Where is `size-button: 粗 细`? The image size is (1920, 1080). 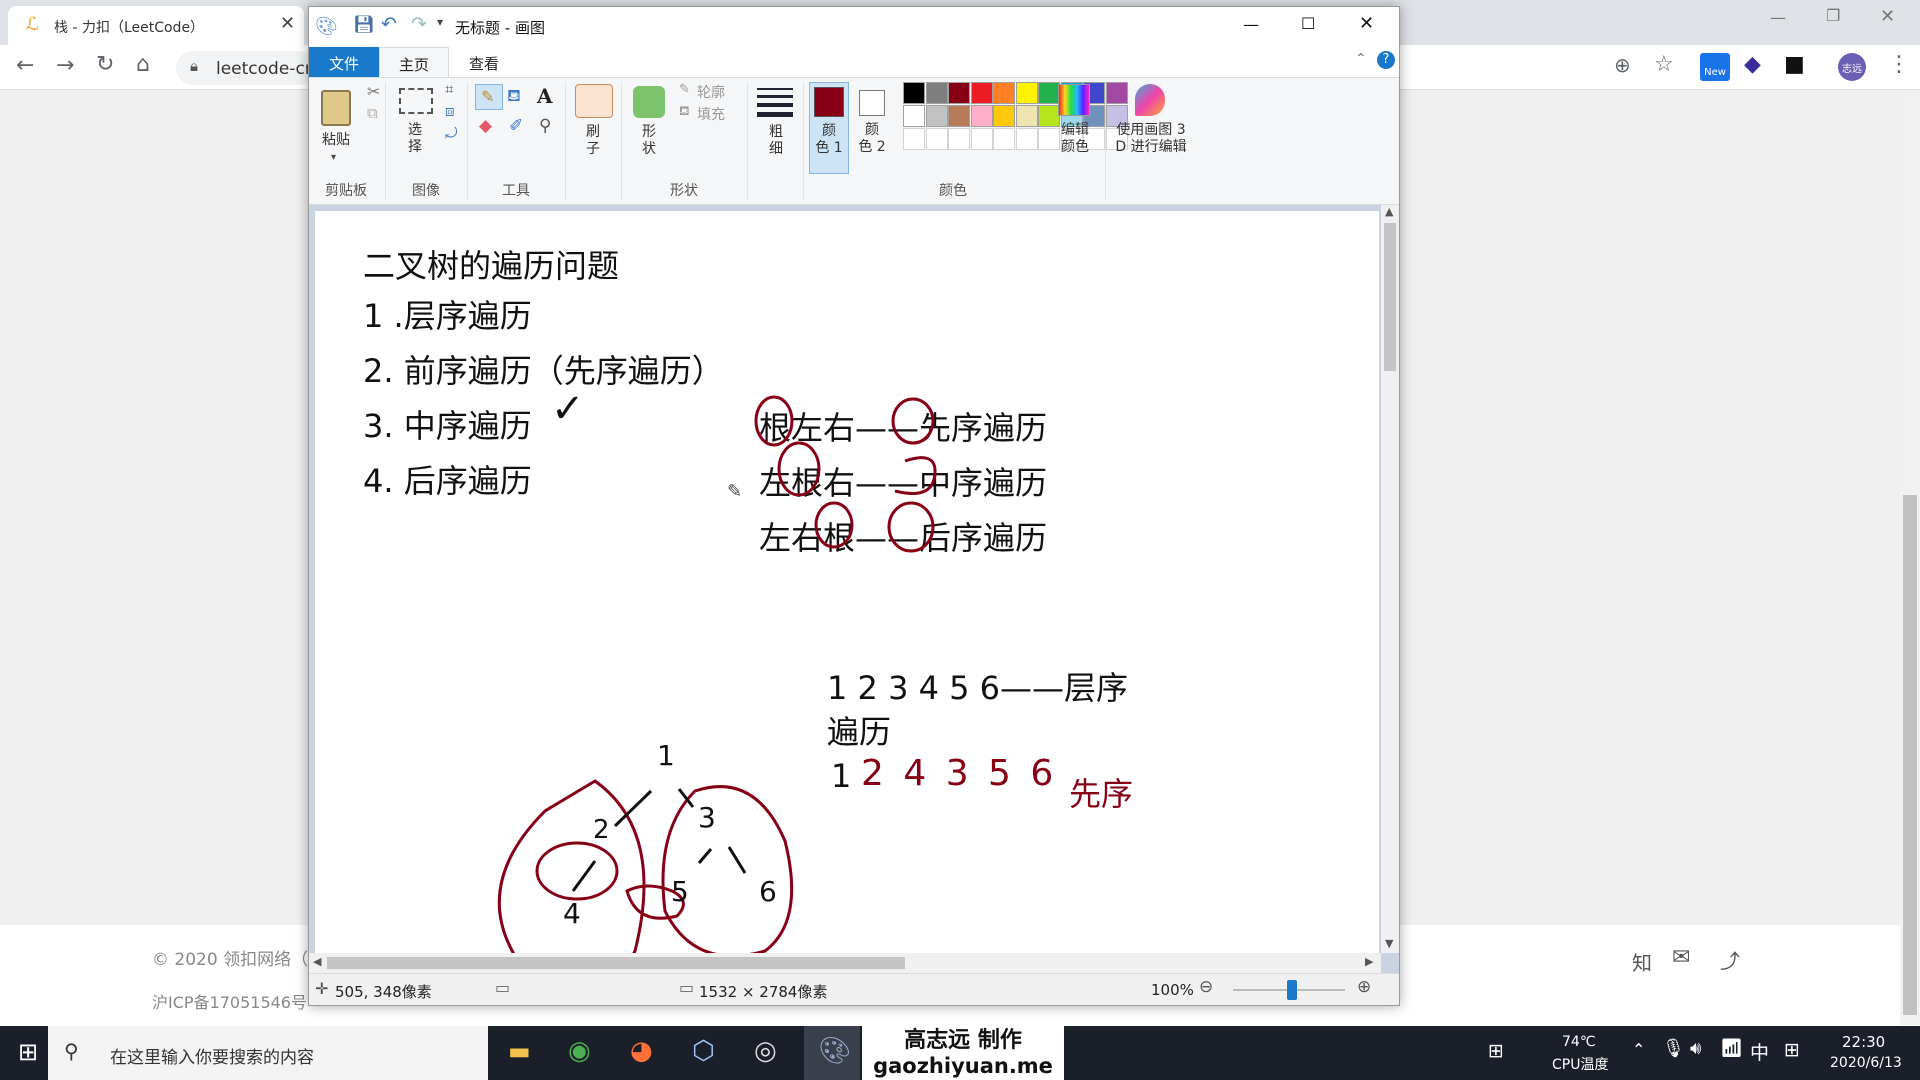 size-button: 粗 细 is located at coordinates (776, 127).